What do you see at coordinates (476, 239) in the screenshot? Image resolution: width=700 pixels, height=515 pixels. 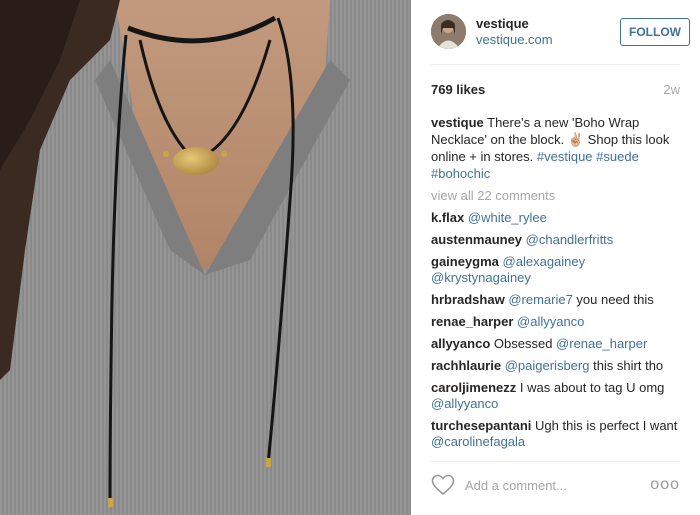 I see `comment-username: austenmauney` at bounding box center [476, 239].